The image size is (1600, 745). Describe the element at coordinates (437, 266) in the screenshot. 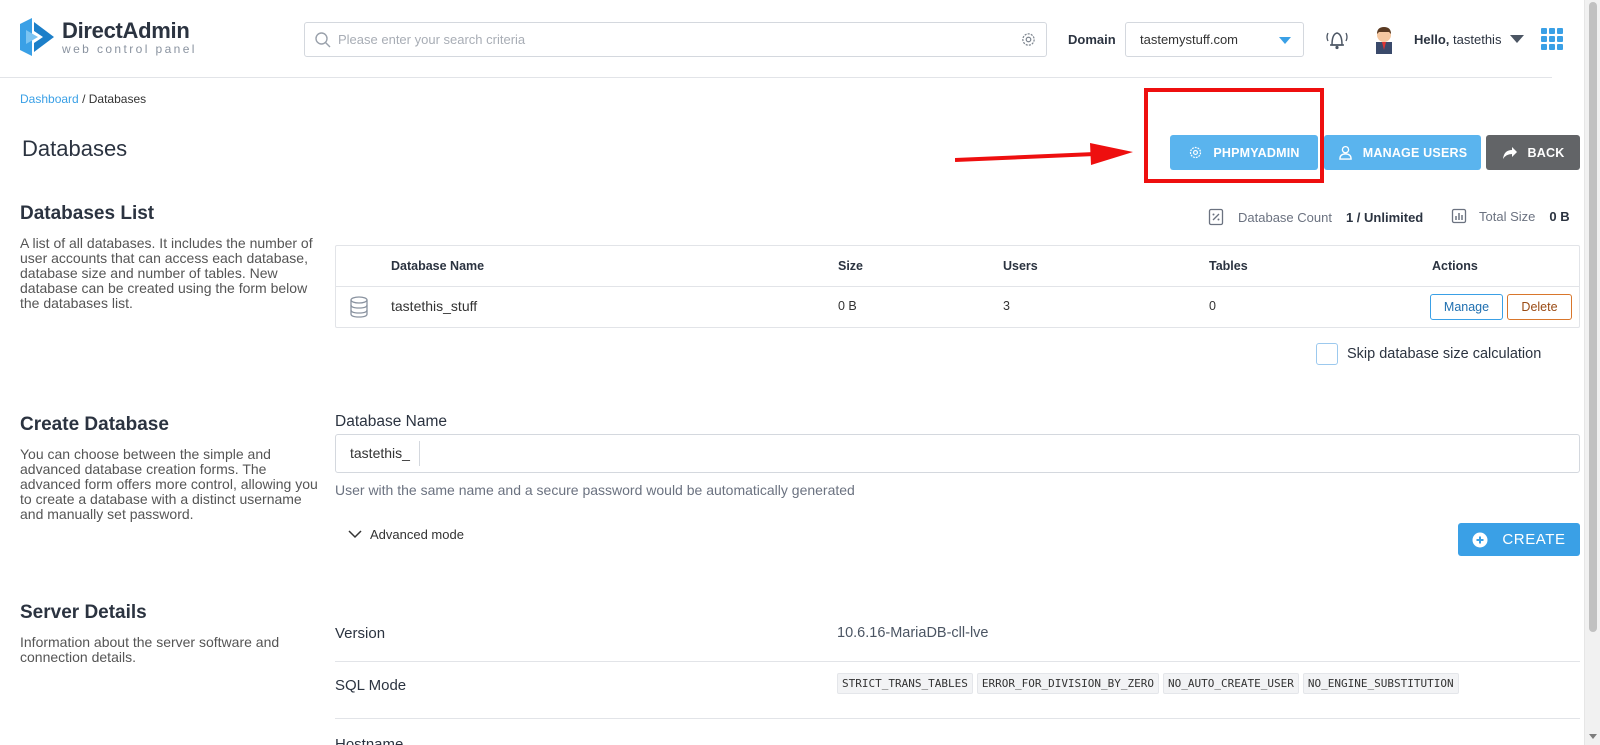

I see `column-header-database-name: Database Name` at that location.